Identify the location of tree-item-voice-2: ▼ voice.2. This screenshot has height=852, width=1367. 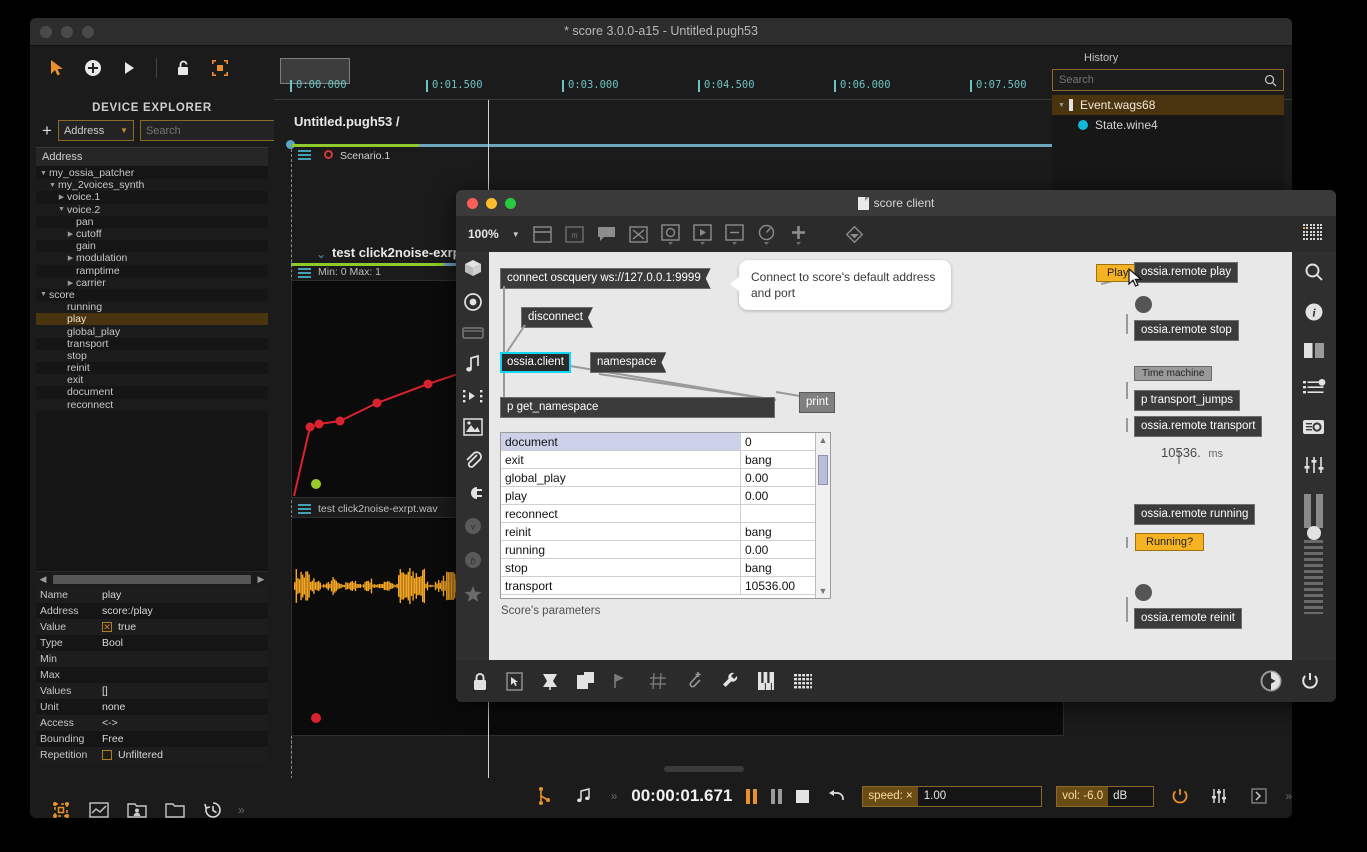
(152, 209).